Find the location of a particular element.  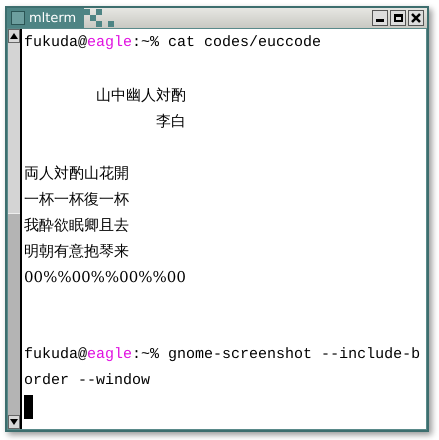

up-arrow-icon is located at coordinates (14, 36).